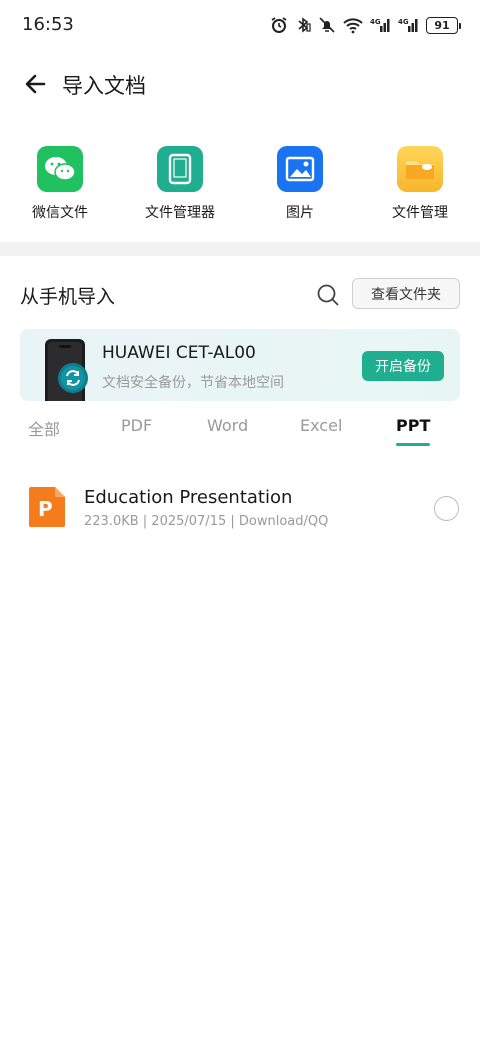 The width and height of the screenshot is (480, 1058). I want to click on wechat-icon, so click(60, 169).